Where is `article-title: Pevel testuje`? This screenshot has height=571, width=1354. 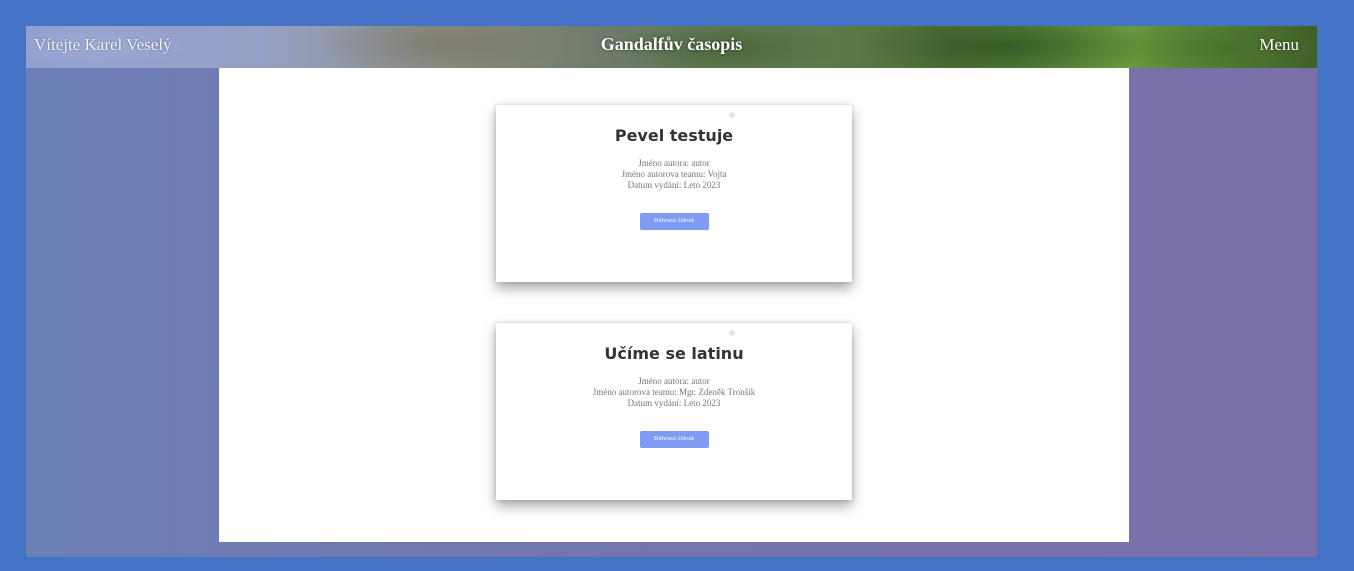
article-title: Pevel testuje is located at coordinates (674, 135).